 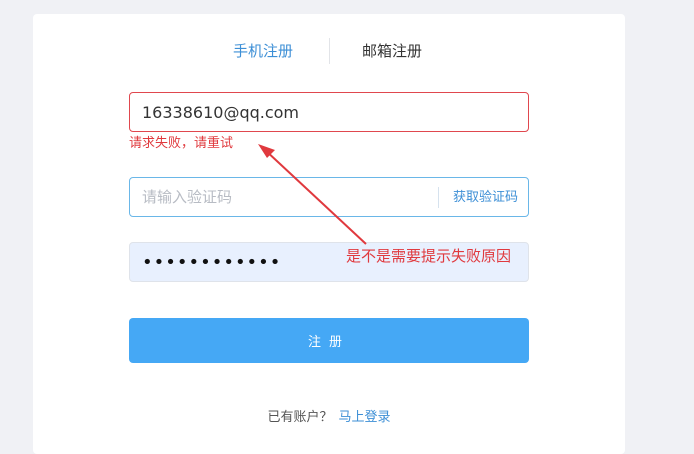 I want to click on has-account-text: 已有账户？, so click(x=300, y=417).